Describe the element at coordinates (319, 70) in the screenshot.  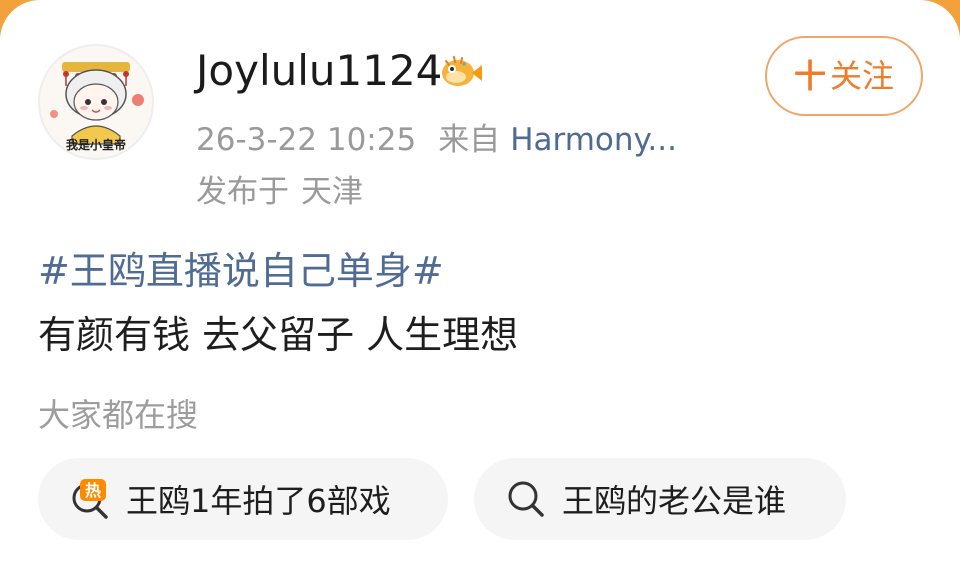
I see `author-name: Joylulu1124` at that location.